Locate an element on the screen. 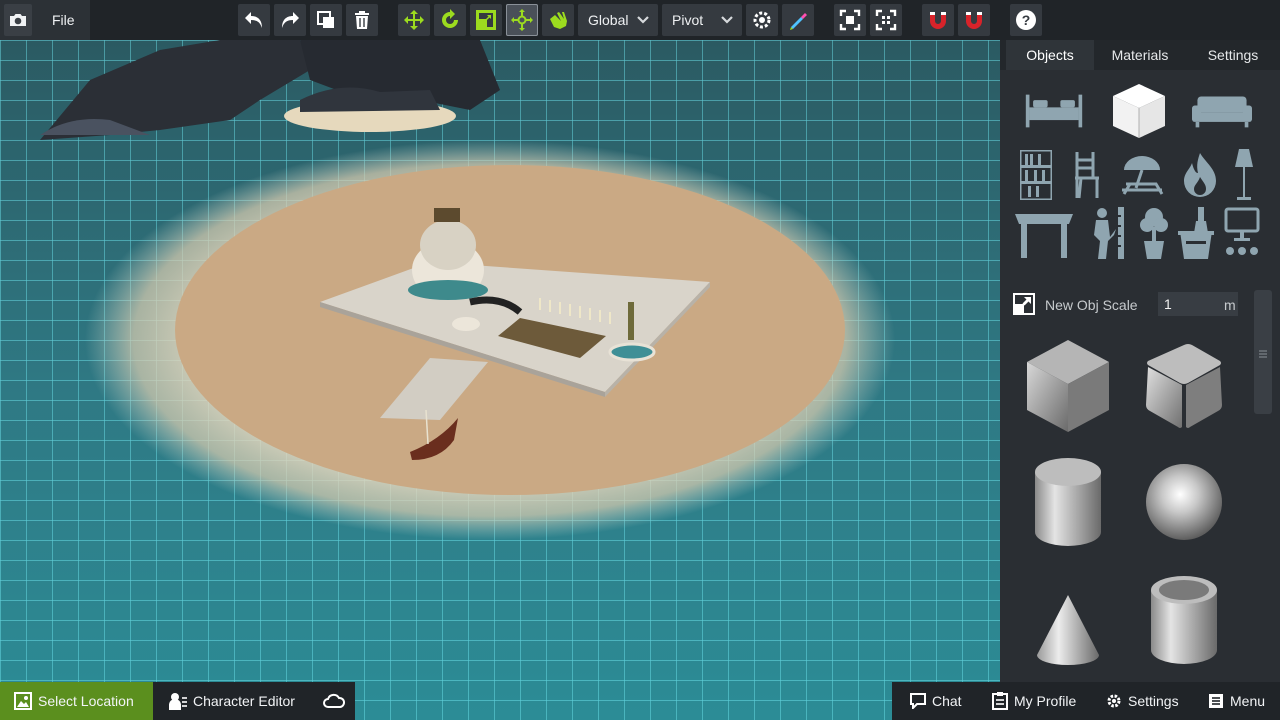 The width and height of the screenshot is (1280, 720). lamp-icon is located at coordinates (1244, 174).